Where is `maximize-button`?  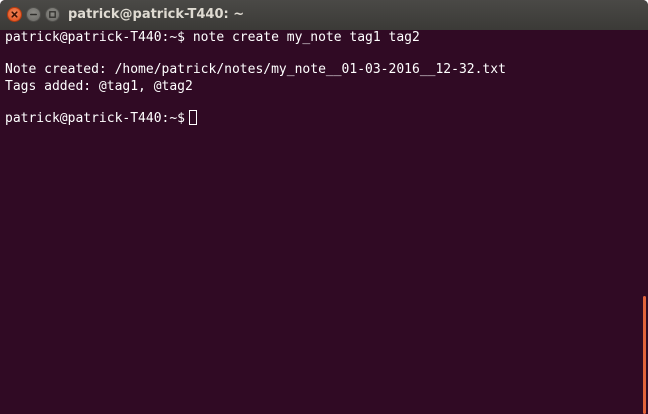
maximize-button is located at coordinates (52, 14).